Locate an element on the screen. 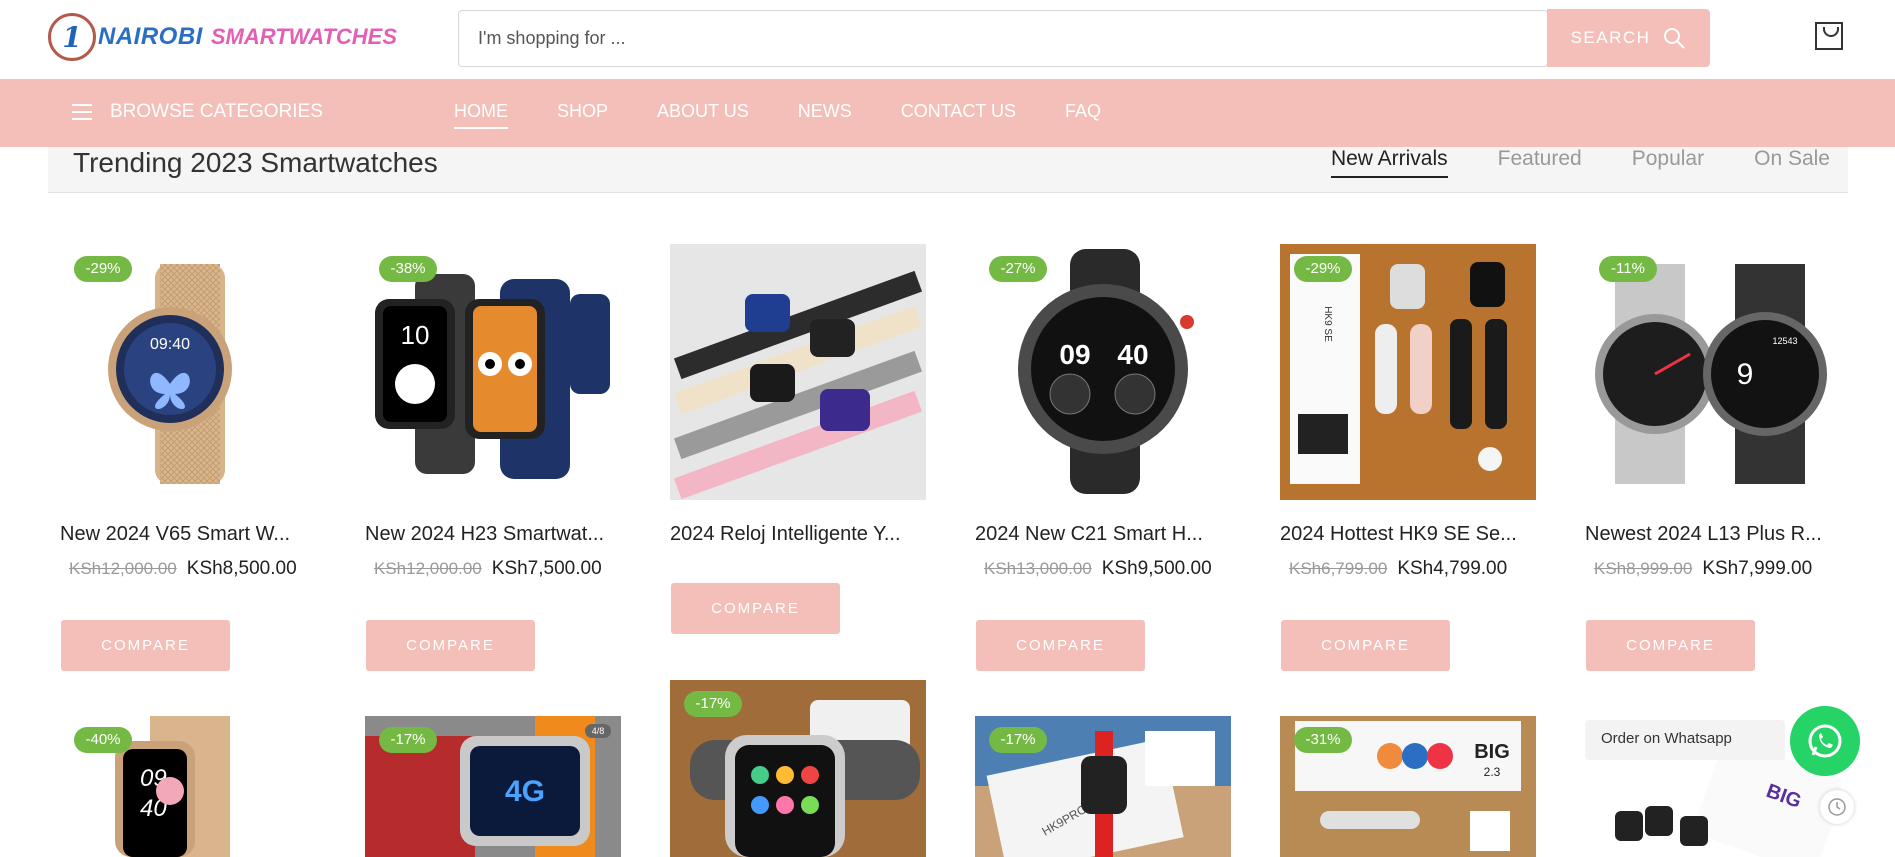 The width and height of the screenshot is (1895, 857). section-title: Trending 2023 Smartwatches is located at coordinates (255, 162).